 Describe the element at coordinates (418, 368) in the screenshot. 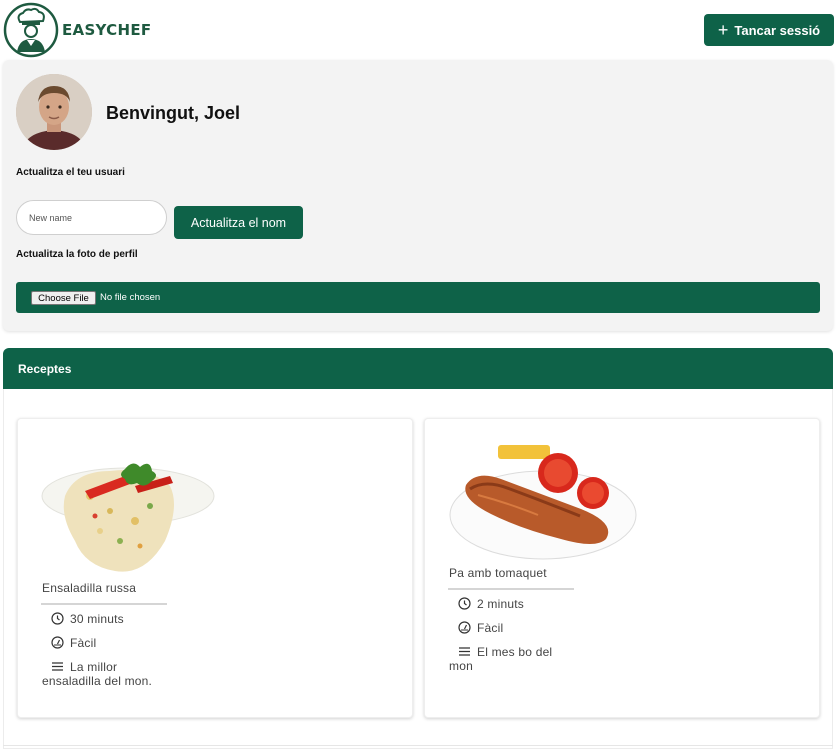

I see `recipes-header: Receptes` at that location.